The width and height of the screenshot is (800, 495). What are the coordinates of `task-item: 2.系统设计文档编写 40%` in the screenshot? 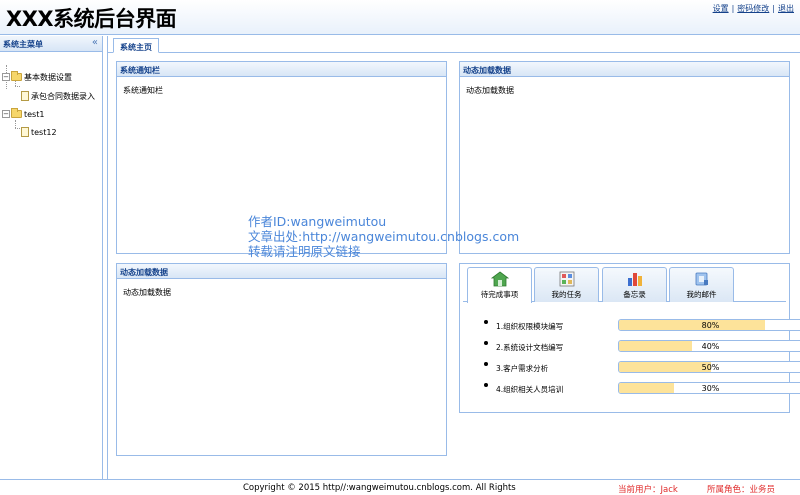 It's located at (642, 347).